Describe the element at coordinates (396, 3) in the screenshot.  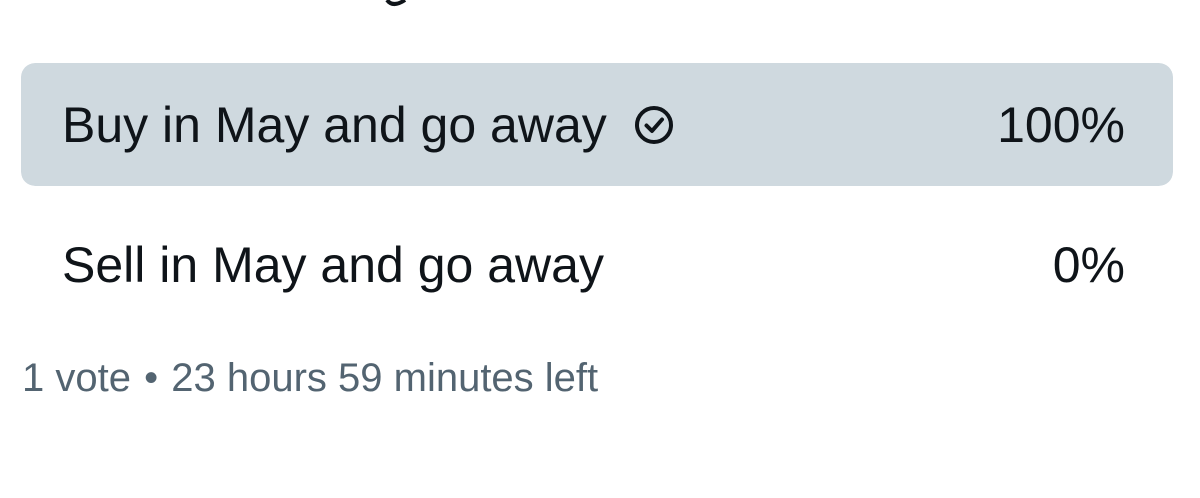
I see `clipped-text-fragment` at that location.